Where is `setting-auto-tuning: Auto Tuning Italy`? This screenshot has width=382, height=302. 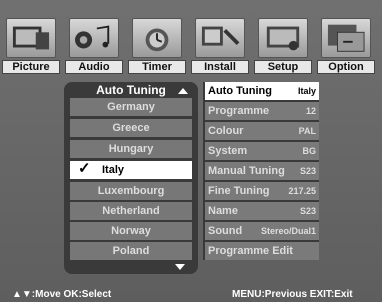 setting-auto-tuning: Auto Tuning Italy is located at coordinates (262, 91).